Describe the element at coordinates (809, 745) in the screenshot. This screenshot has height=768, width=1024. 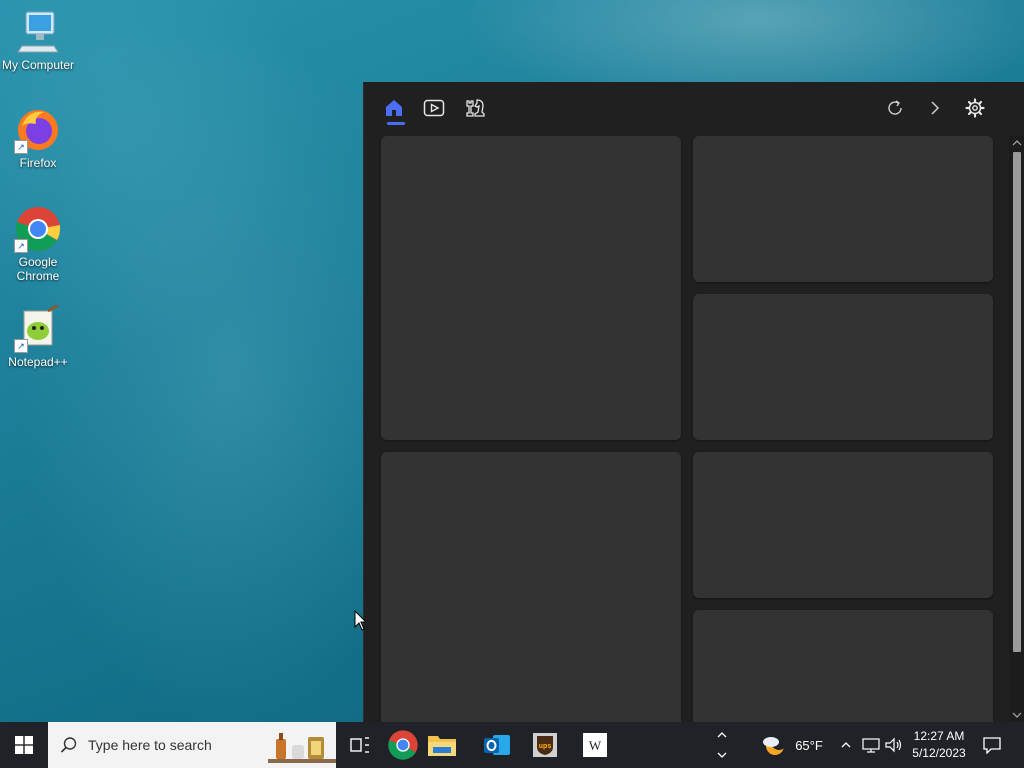
I see `weather-temperature: 65°F` at that location.